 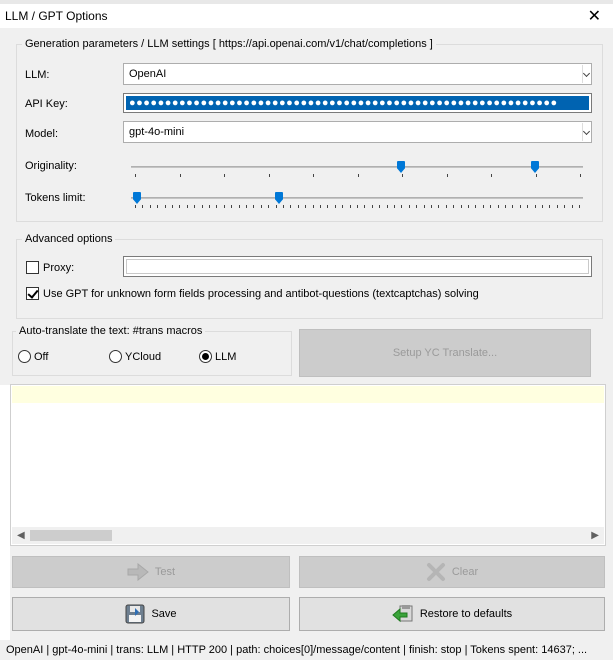 What do you see at coordinates (306, 16) in the screenshot?
I see `title-bar: LLM / GPT Options ✕` at bounding box center [306, 16].